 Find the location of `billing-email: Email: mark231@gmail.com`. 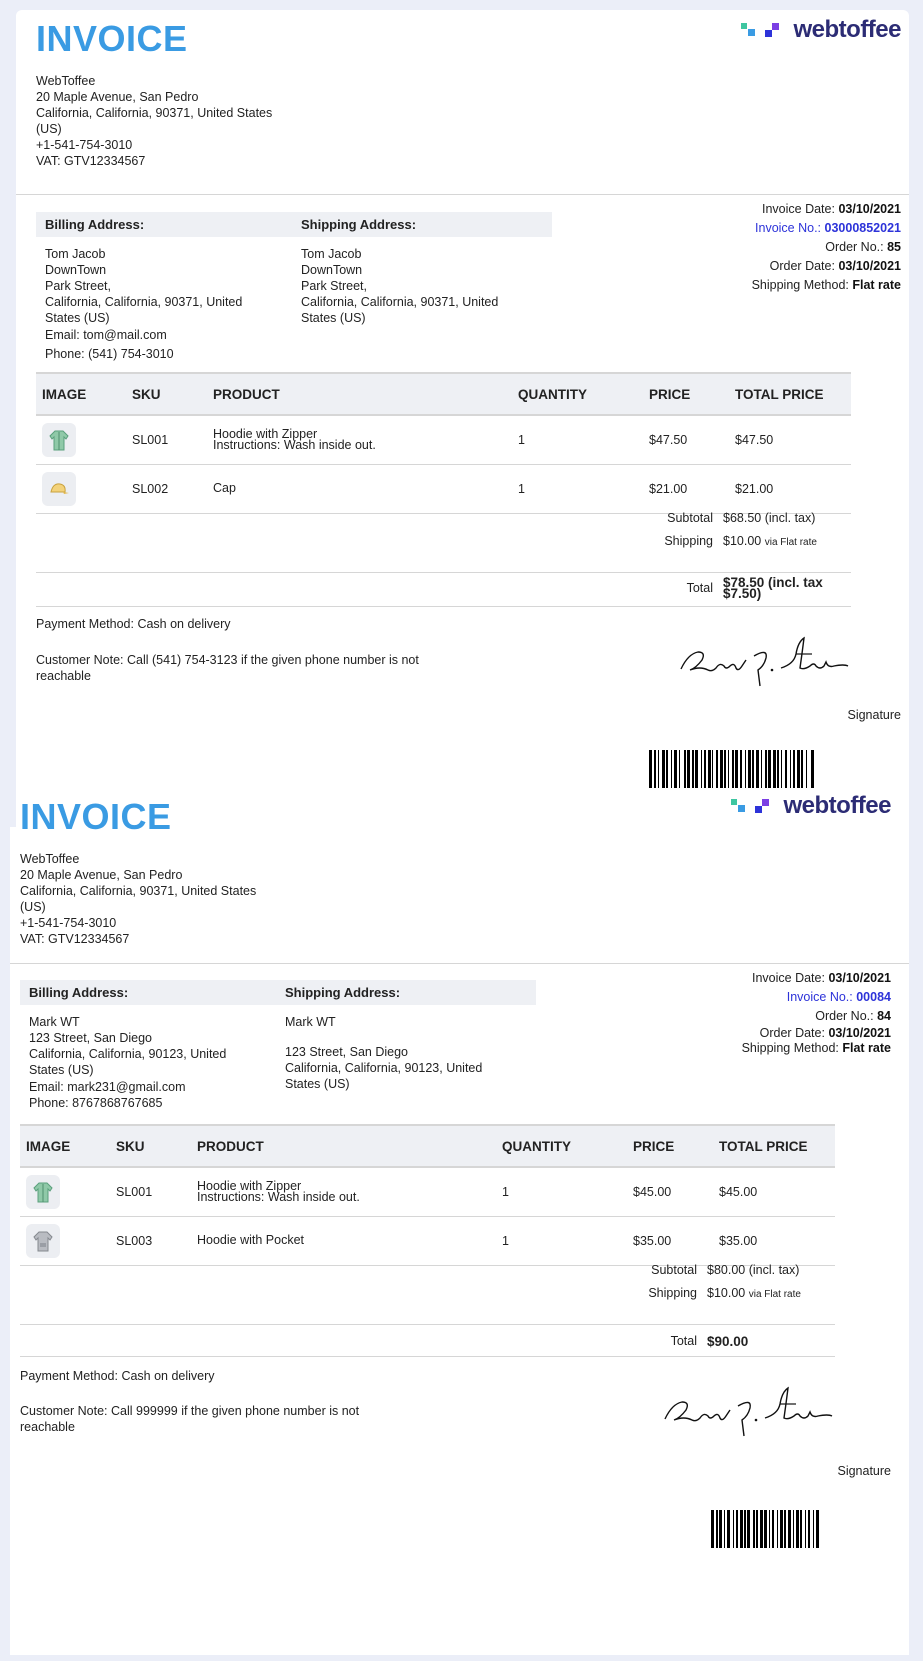

billing-email: Email: mark231@gmail.com is located at coordinates (107, 1087).